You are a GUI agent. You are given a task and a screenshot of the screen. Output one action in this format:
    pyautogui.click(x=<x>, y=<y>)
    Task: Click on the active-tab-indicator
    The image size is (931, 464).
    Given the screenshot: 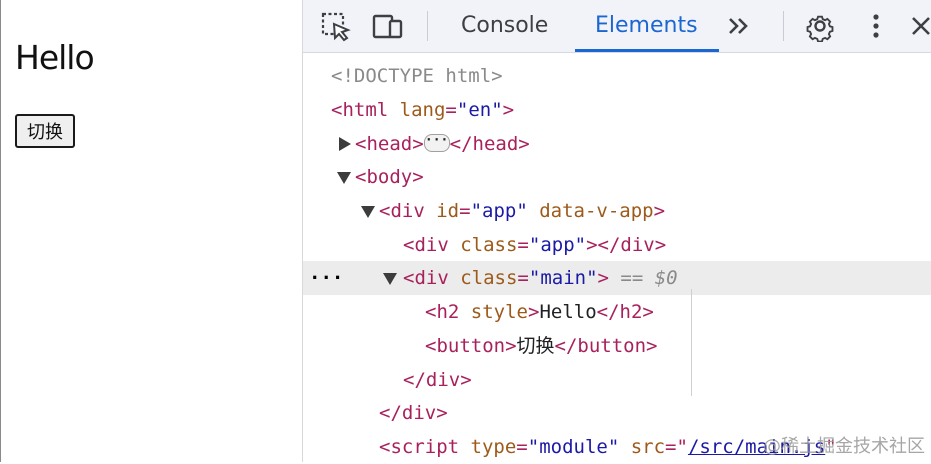 What is the action you would take?
    pyautogui.click(x=647, y=50)
    